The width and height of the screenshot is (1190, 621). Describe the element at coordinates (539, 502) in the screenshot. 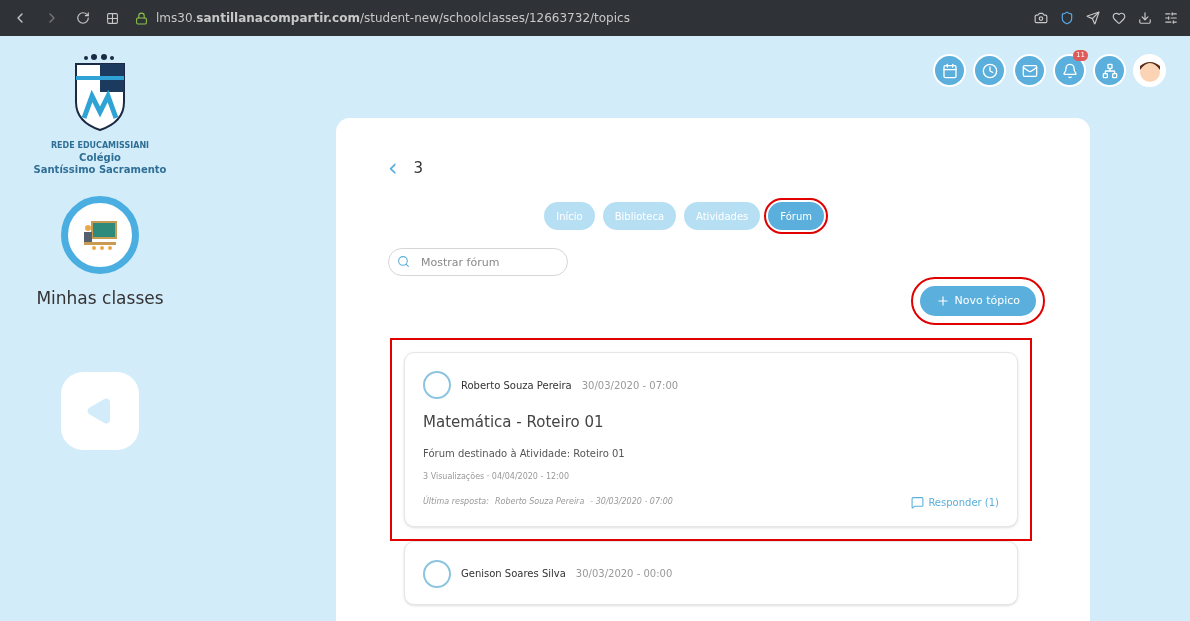

I see `last-reply-author: Roberto Souza Pereira` at that location.